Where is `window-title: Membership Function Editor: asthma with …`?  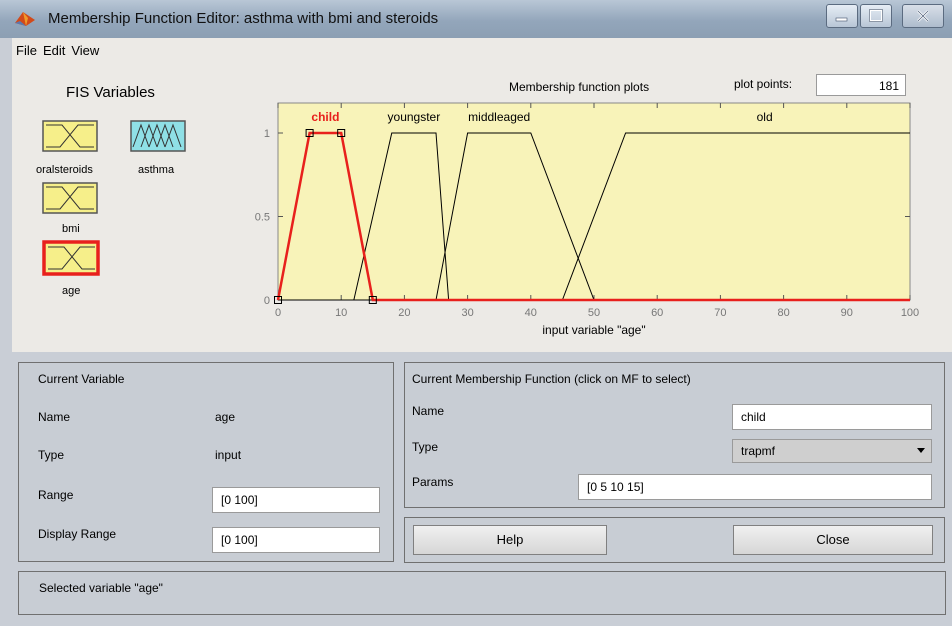
window-title: Membership Function Editor: asthma with … is located at coordinates (243, 18).